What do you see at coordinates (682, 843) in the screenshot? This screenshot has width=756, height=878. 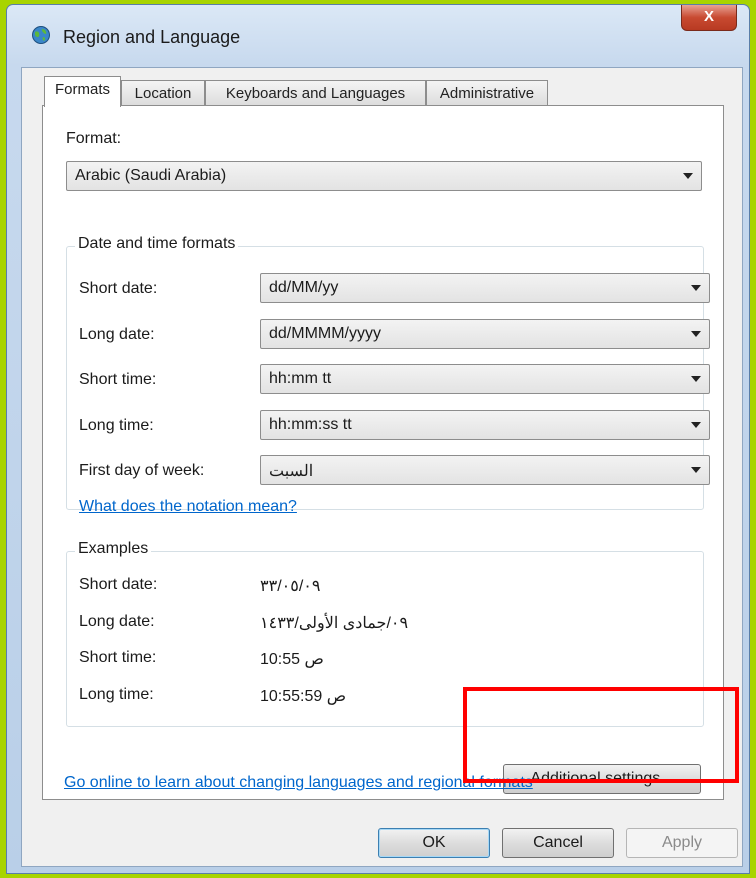 I see `apply-button: Apply` at bounding box center [682, 843].